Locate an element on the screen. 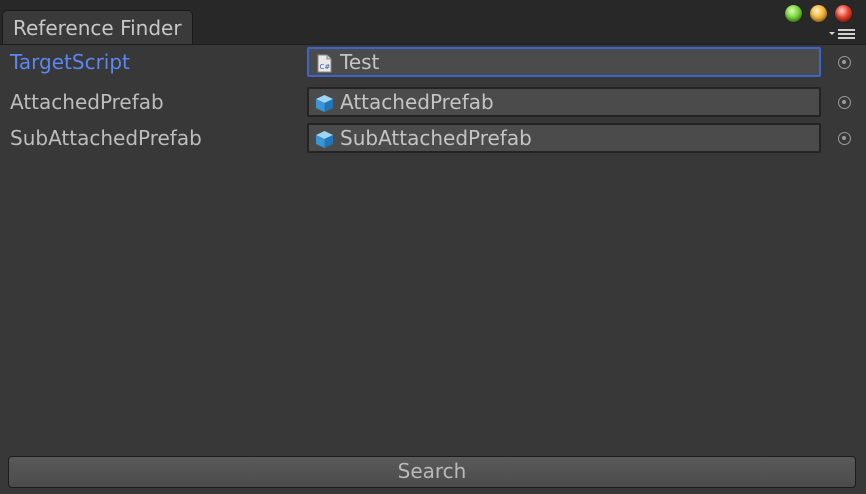 This screenshot has width=866, height=494. field-label: SubAttachedPrefab is located at coordinates (106, 138).